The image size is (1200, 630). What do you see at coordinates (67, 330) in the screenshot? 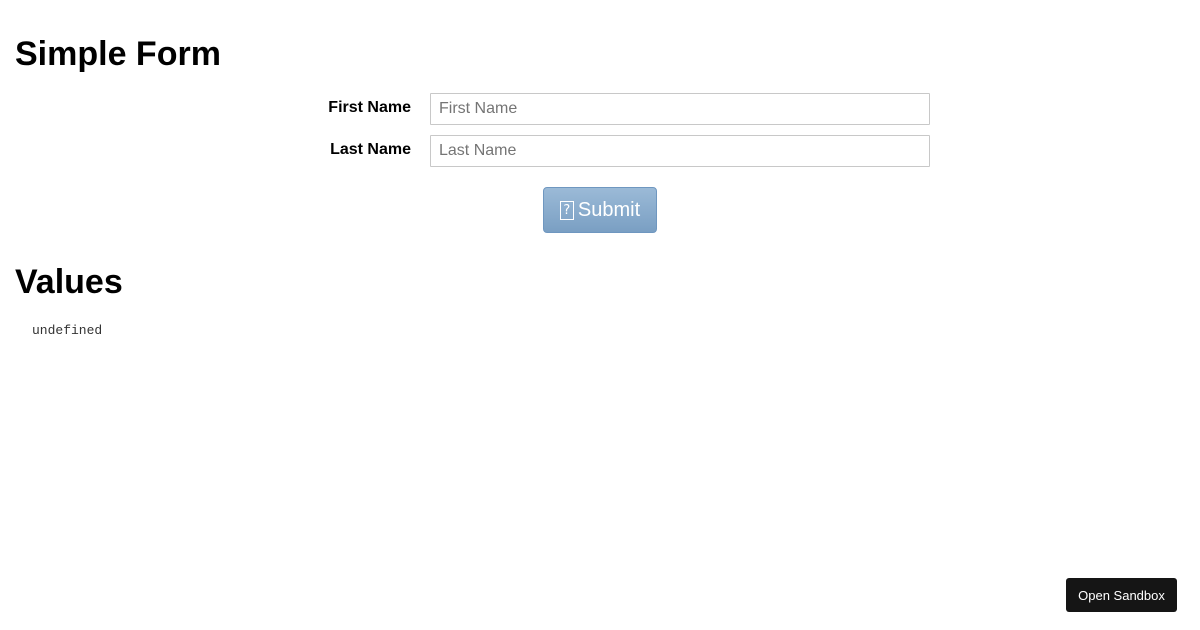
I see `values-output: undefined` at bounding box center [67, 330].